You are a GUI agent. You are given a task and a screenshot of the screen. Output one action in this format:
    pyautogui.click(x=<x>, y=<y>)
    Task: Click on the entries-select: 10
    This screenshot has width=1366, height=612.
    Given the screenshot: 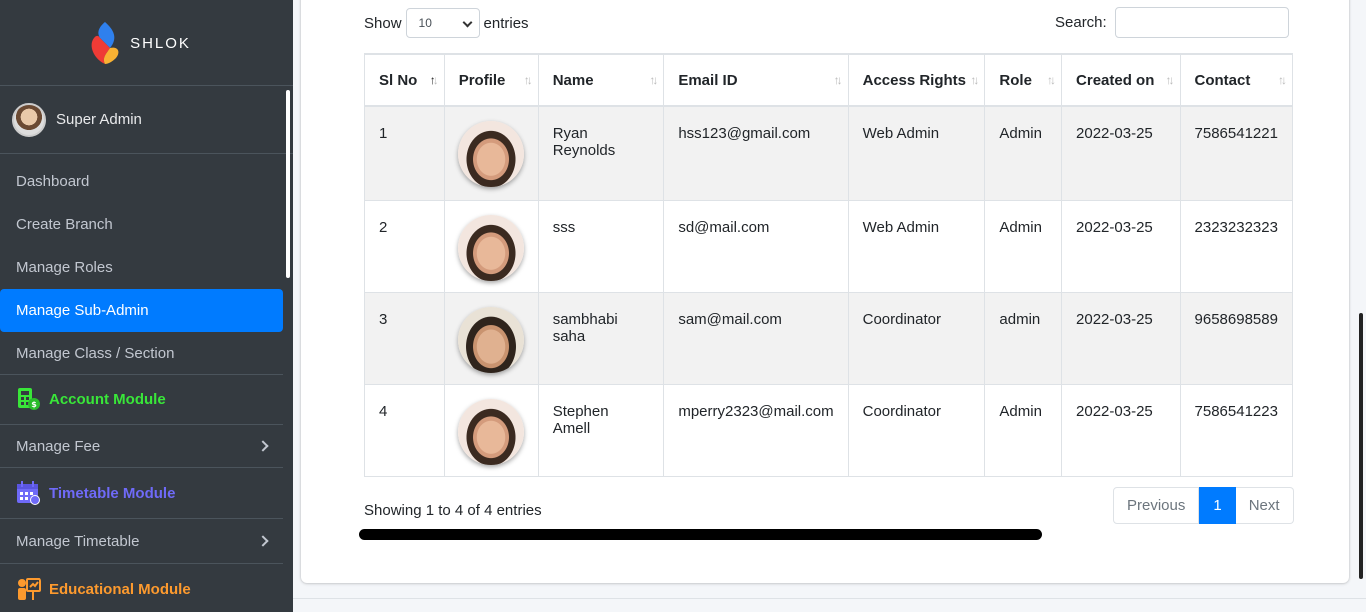 What is the action you would take?
    pyautogui.click(x=442, y=23)
    